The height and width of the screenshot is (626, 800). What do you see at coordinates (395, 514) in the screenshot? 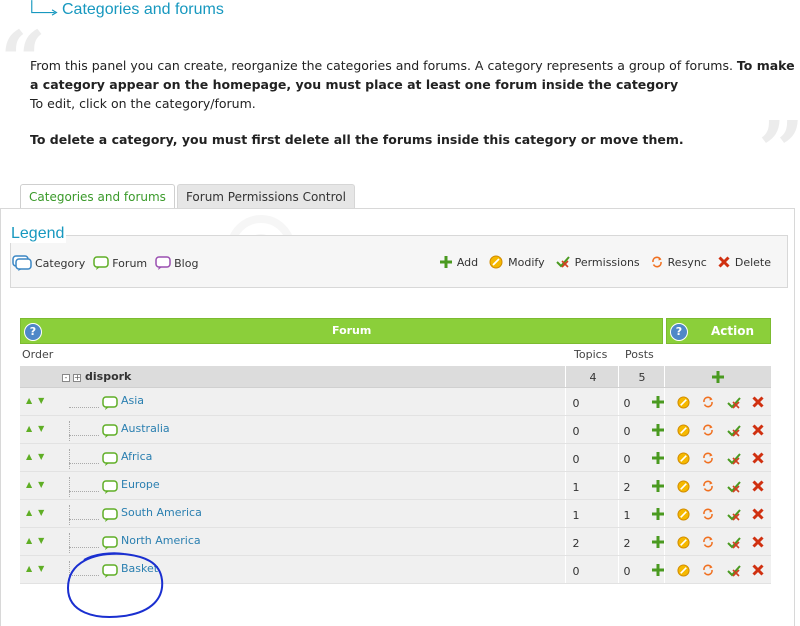
I see `forum-row: ▲ ▼ South America 1 1` at bounding box center [395, 514].